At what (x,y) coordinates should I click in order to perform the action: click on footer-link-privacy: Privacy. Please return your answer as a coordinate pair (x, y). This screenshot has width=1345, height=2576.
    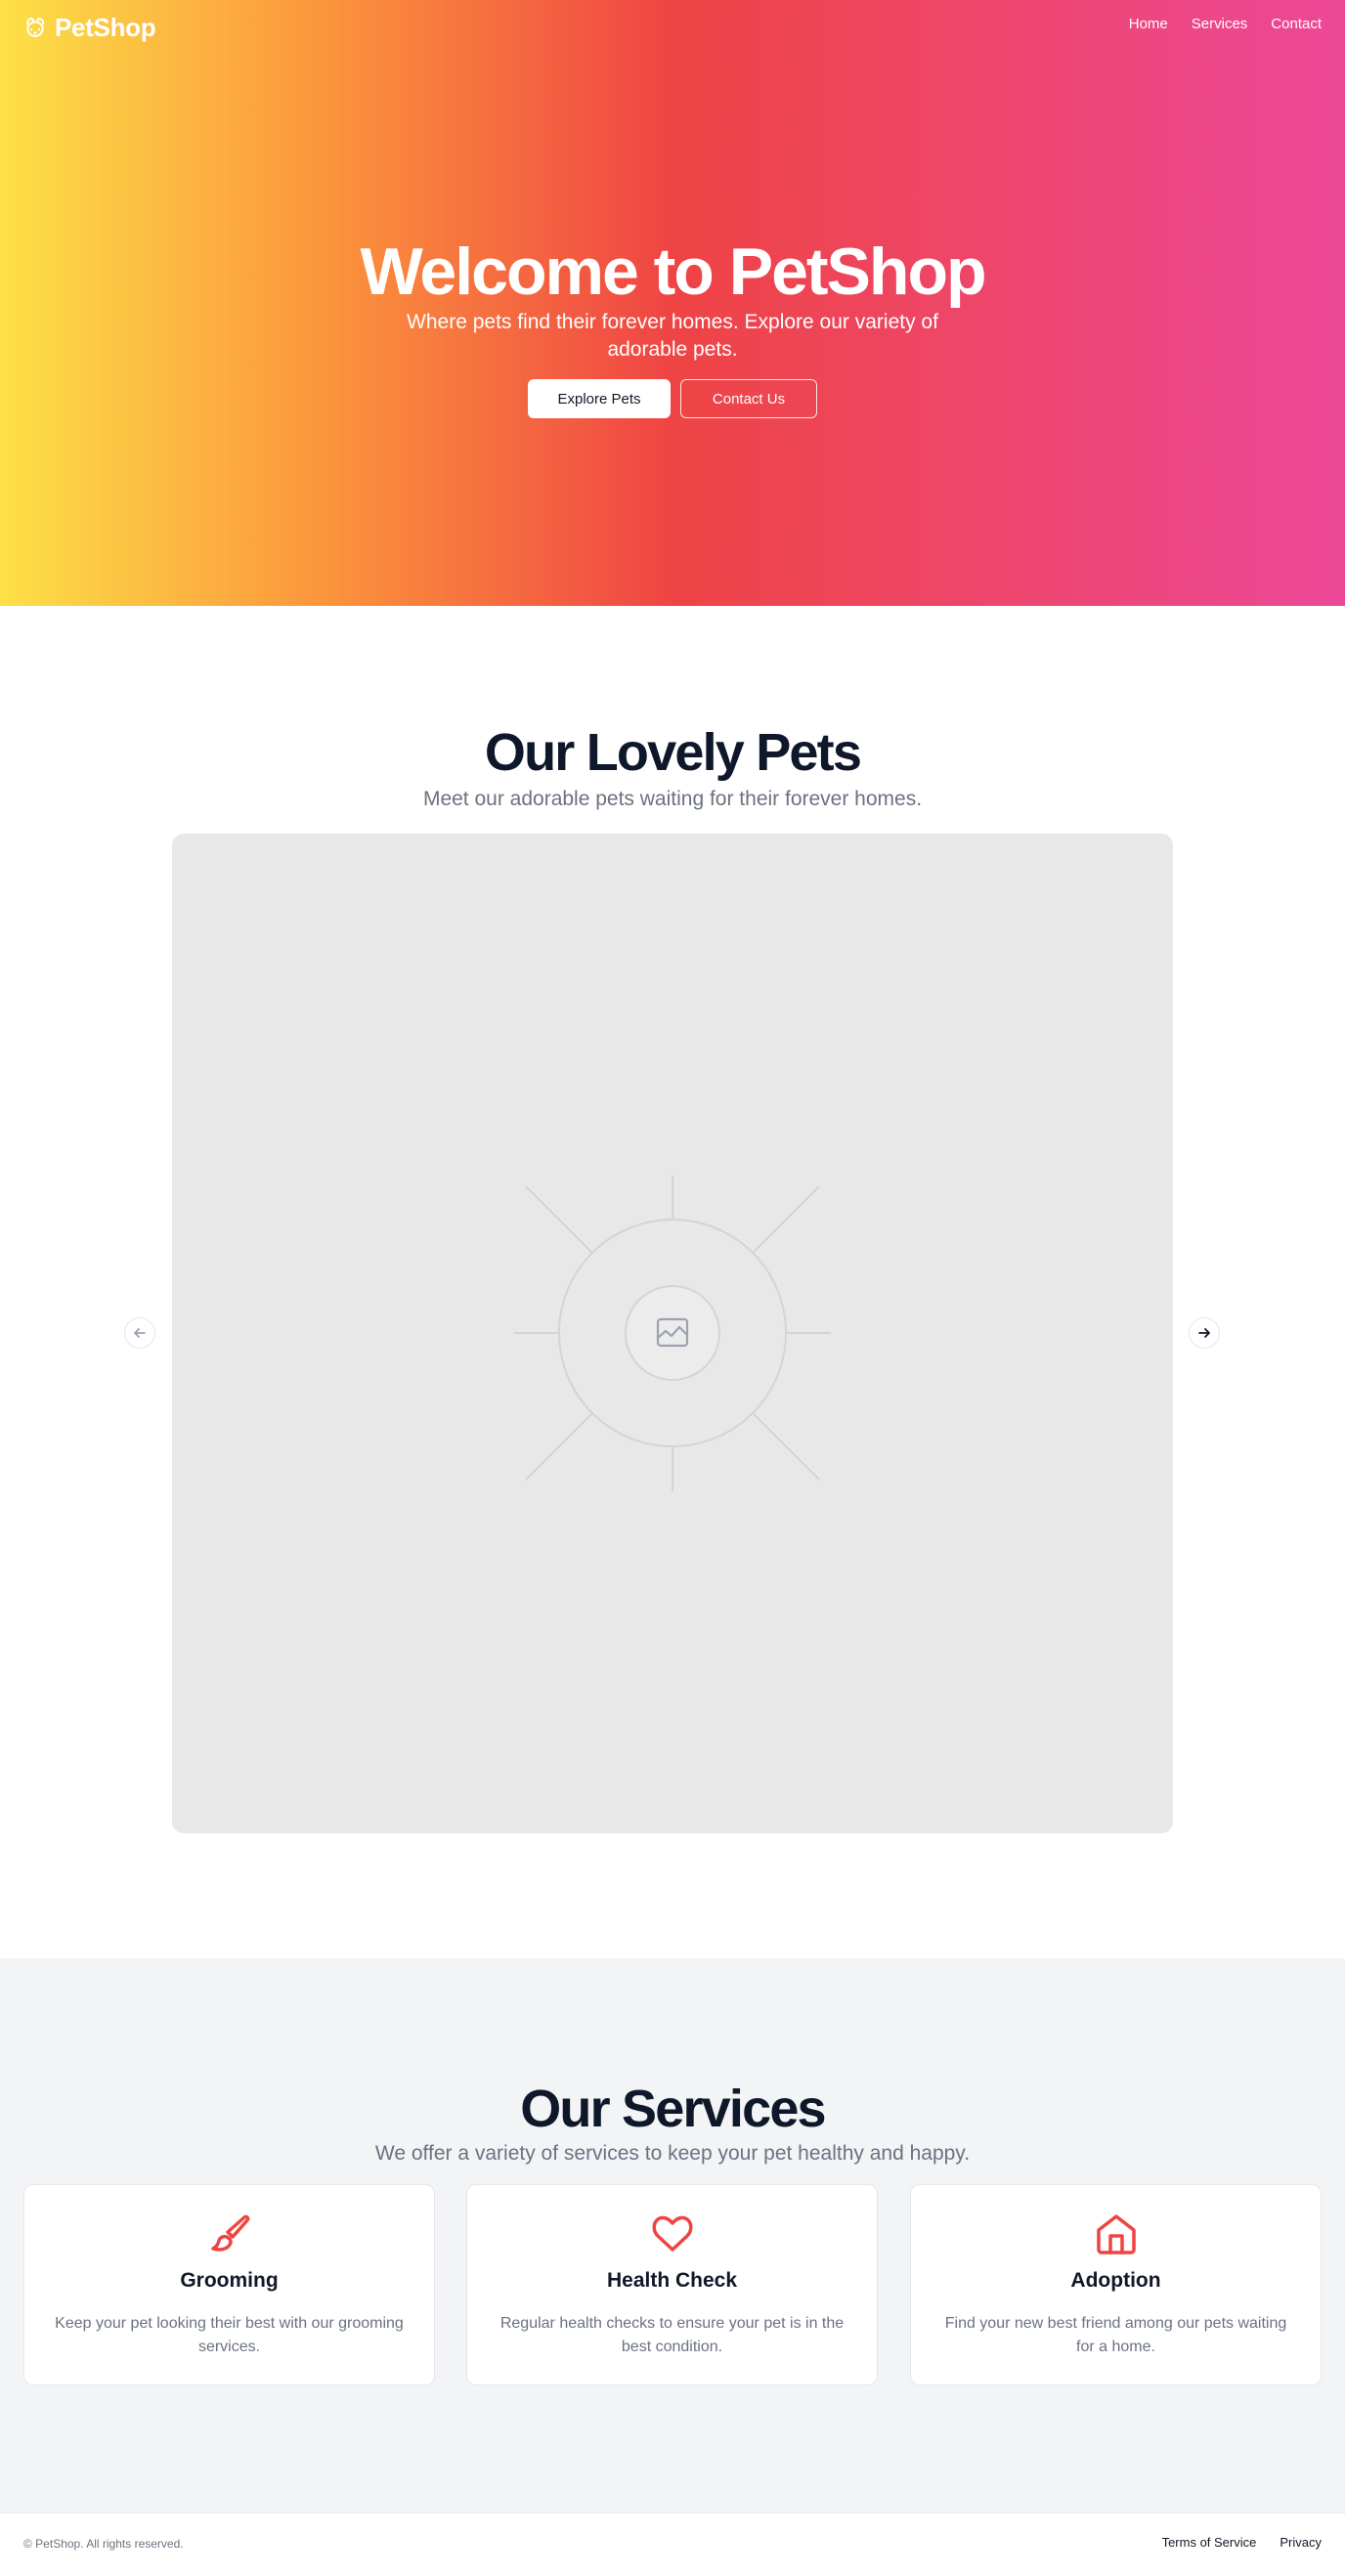
    Looking at the image, I should click on (1301, 2543).